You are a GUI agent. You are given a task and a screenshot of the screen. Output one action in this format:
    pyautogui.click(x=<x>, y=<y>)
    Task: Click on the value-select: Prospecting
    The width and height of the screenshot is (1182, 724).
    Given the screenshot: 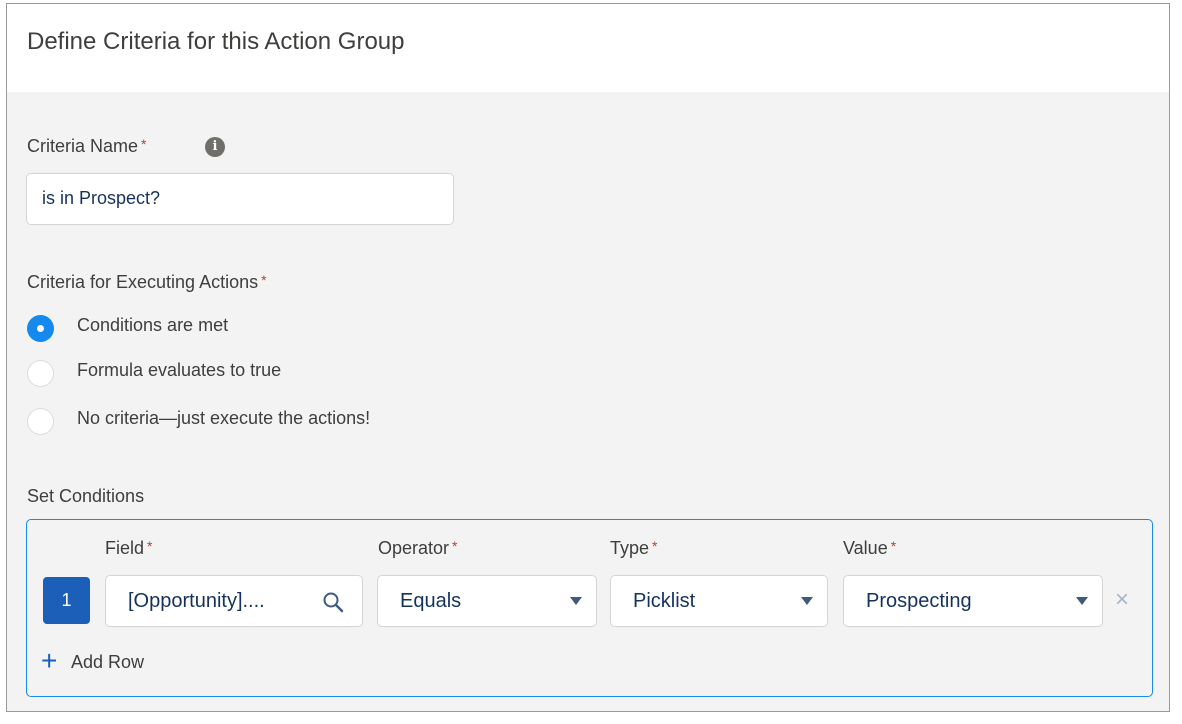 What is the action you would take?
    pyautogui.click(x=973, y=601)
    